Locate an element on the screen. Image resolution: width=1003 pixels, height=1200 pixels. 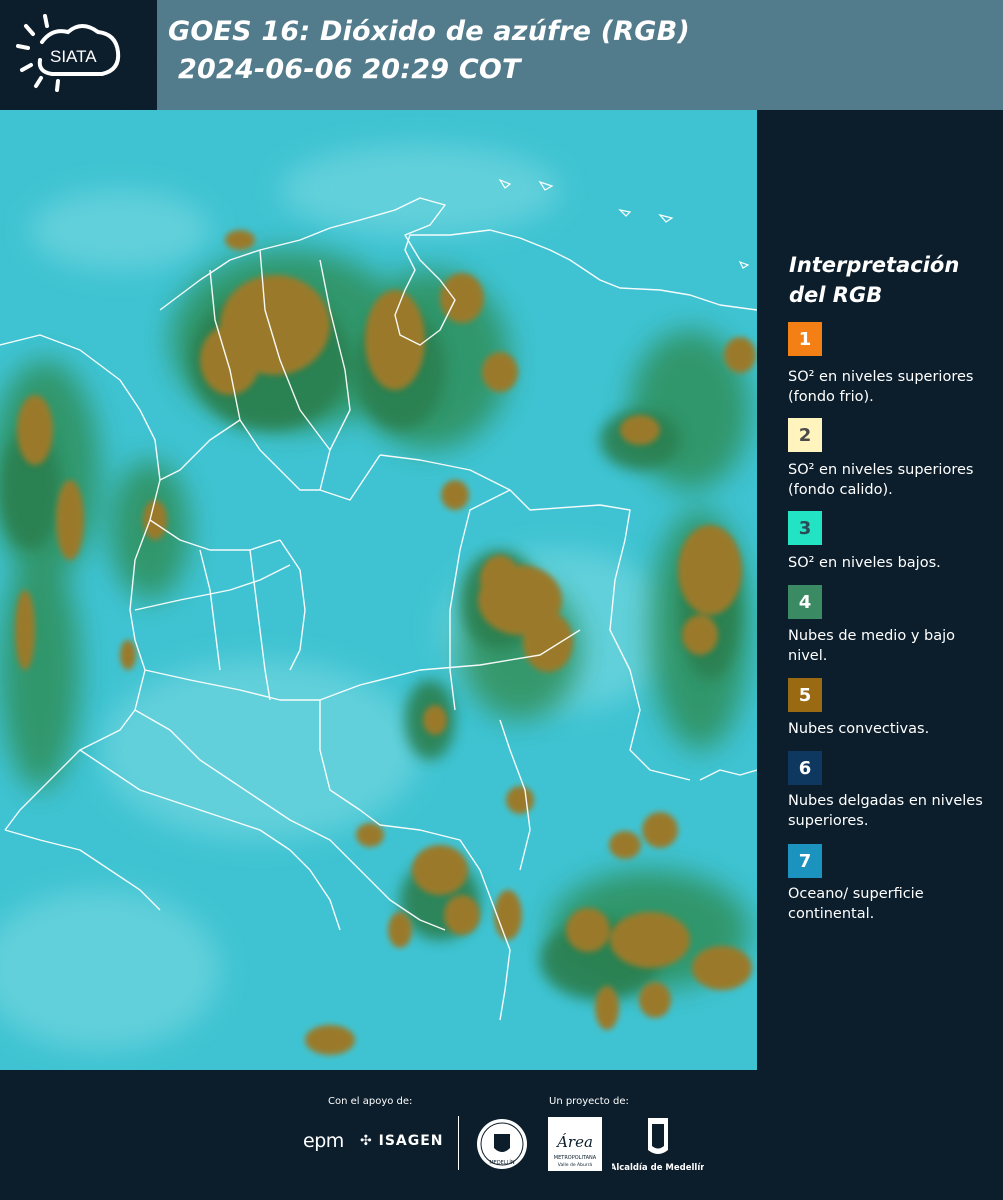
area-logo-sub2: Valle de Aburrá is located at coordinates (575, 1164).